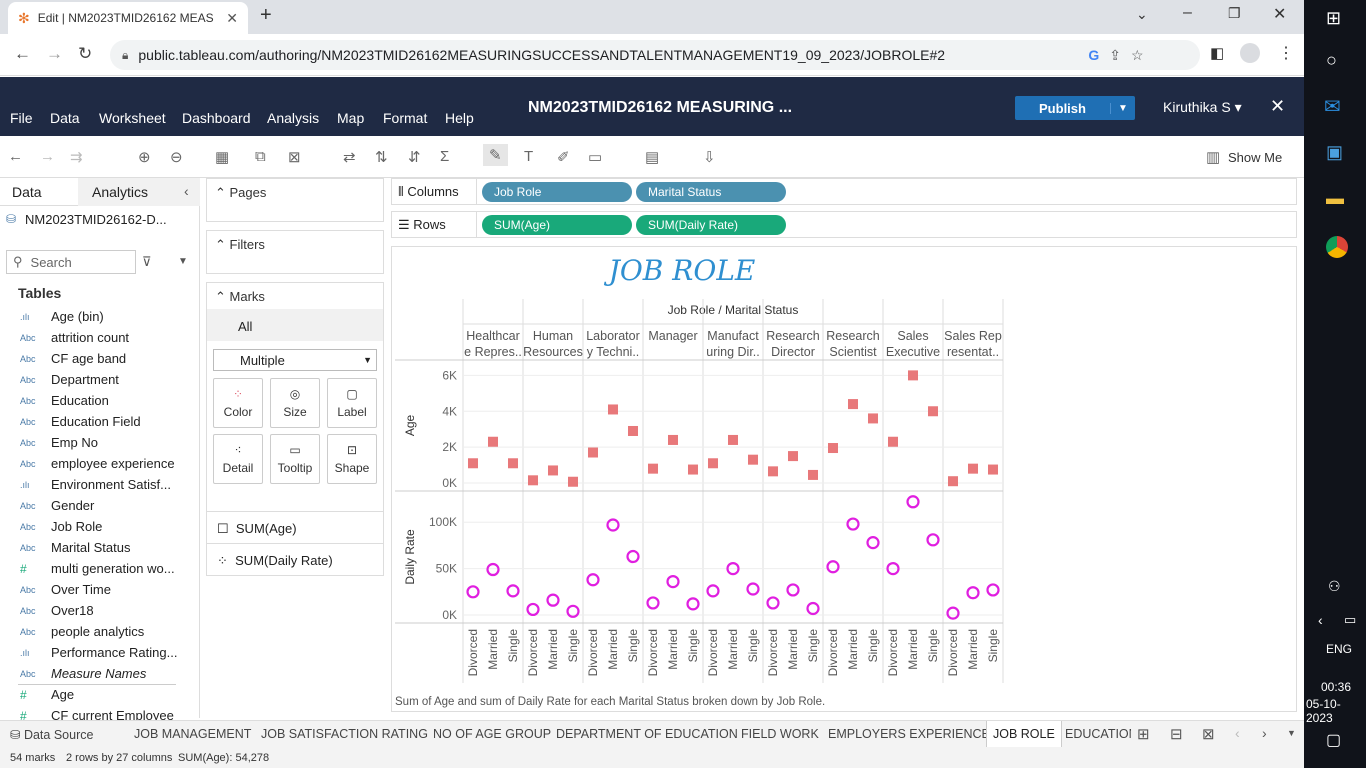 The image size is (1366, 768). I want to click on field-item: Abc Over18, so click(100, 610).